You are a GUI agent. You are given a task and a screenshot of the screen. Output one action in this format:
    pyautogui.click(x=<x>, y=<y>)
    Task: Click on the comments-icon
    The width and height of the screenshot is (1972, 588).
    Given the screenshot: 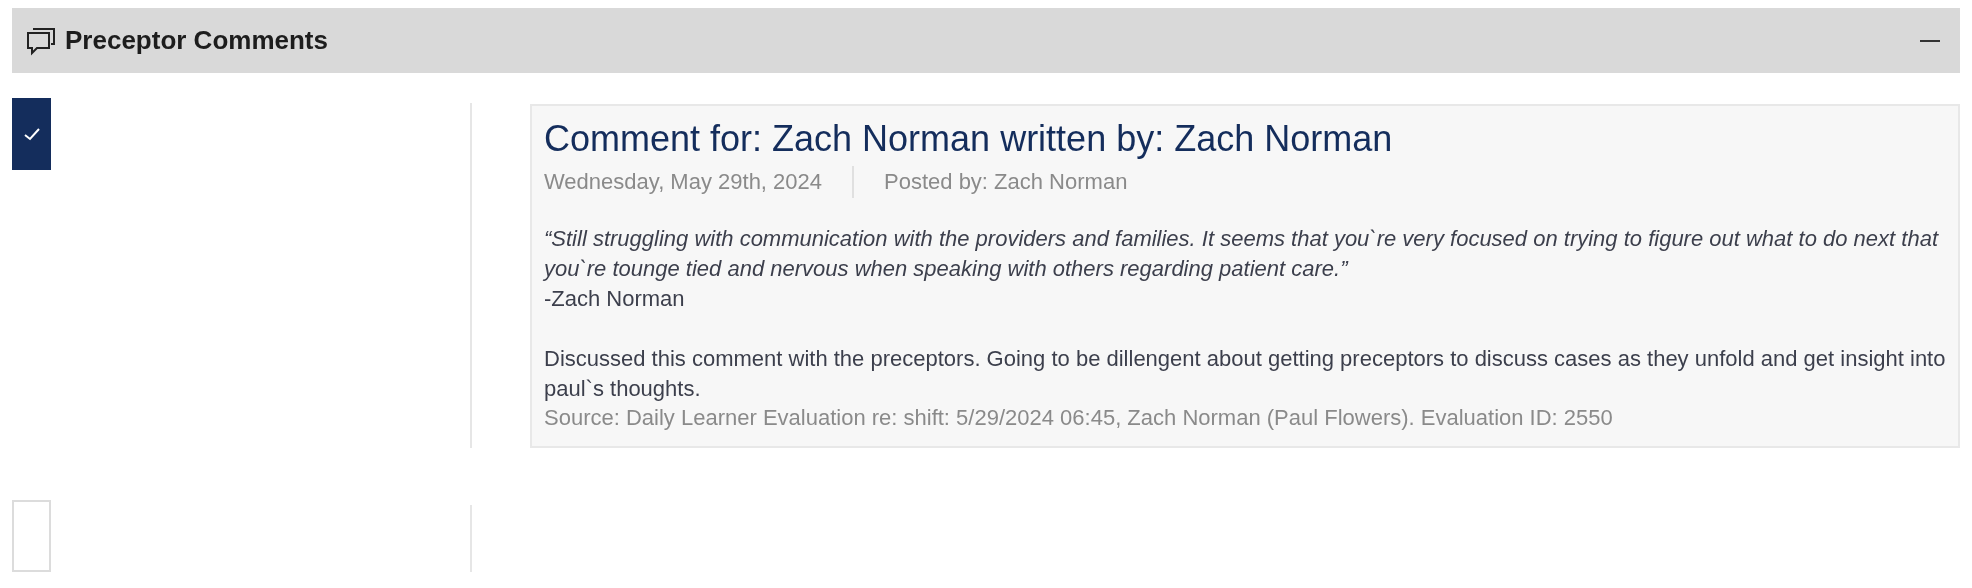 What is the action you would take?
    pyautogui.click(x=41, y=40)
    